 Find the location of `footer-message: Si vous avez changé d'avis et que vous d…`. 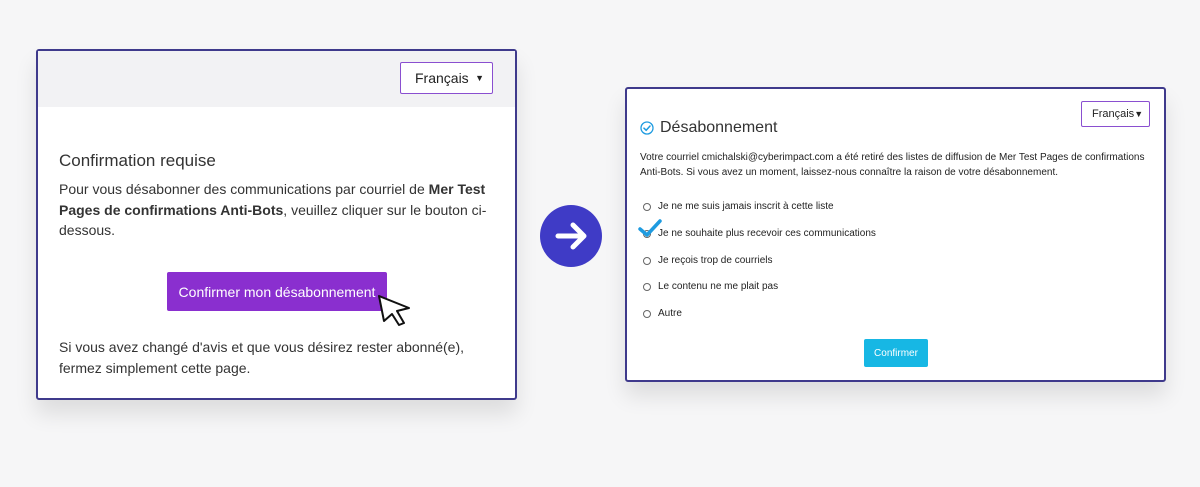

footer-message: Si vous avez changé d'avis et que vous d… is located at coordinates (262, 357).